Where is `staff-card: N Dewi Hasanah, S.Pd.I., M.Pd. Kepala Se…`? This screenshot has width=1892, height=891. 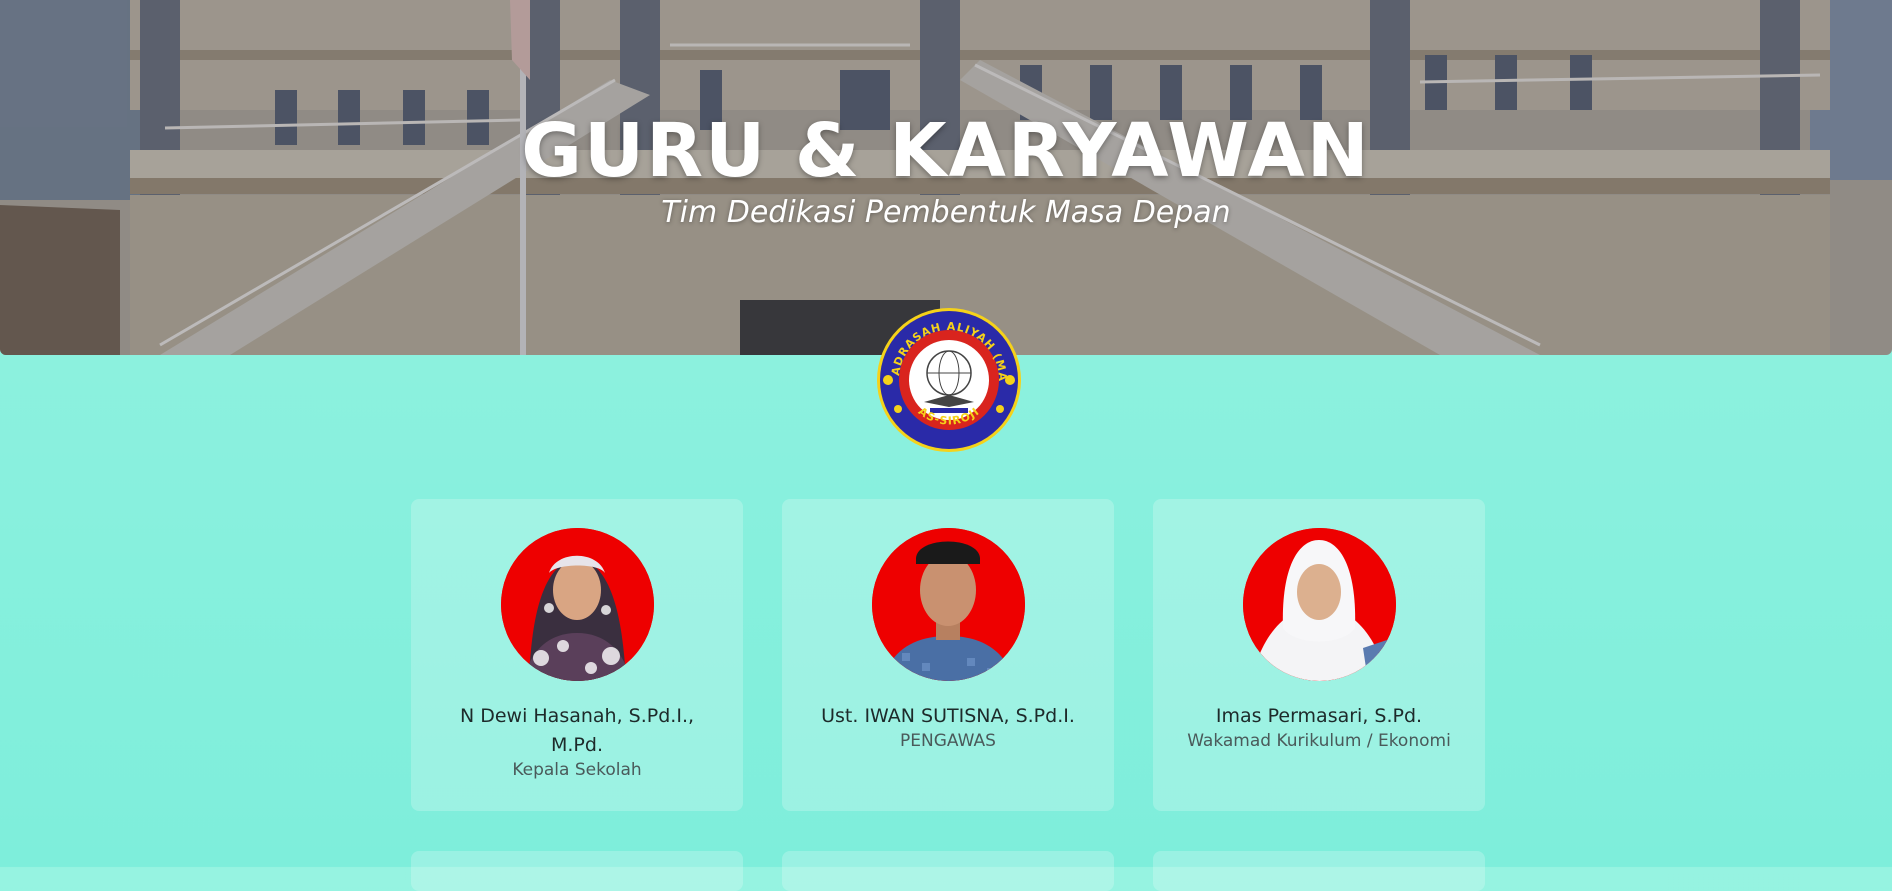 staff-card: N Dewi Hasanah, S.Pd.I., M.Pd. Kepala Se… is located at coordinates (577, 655).